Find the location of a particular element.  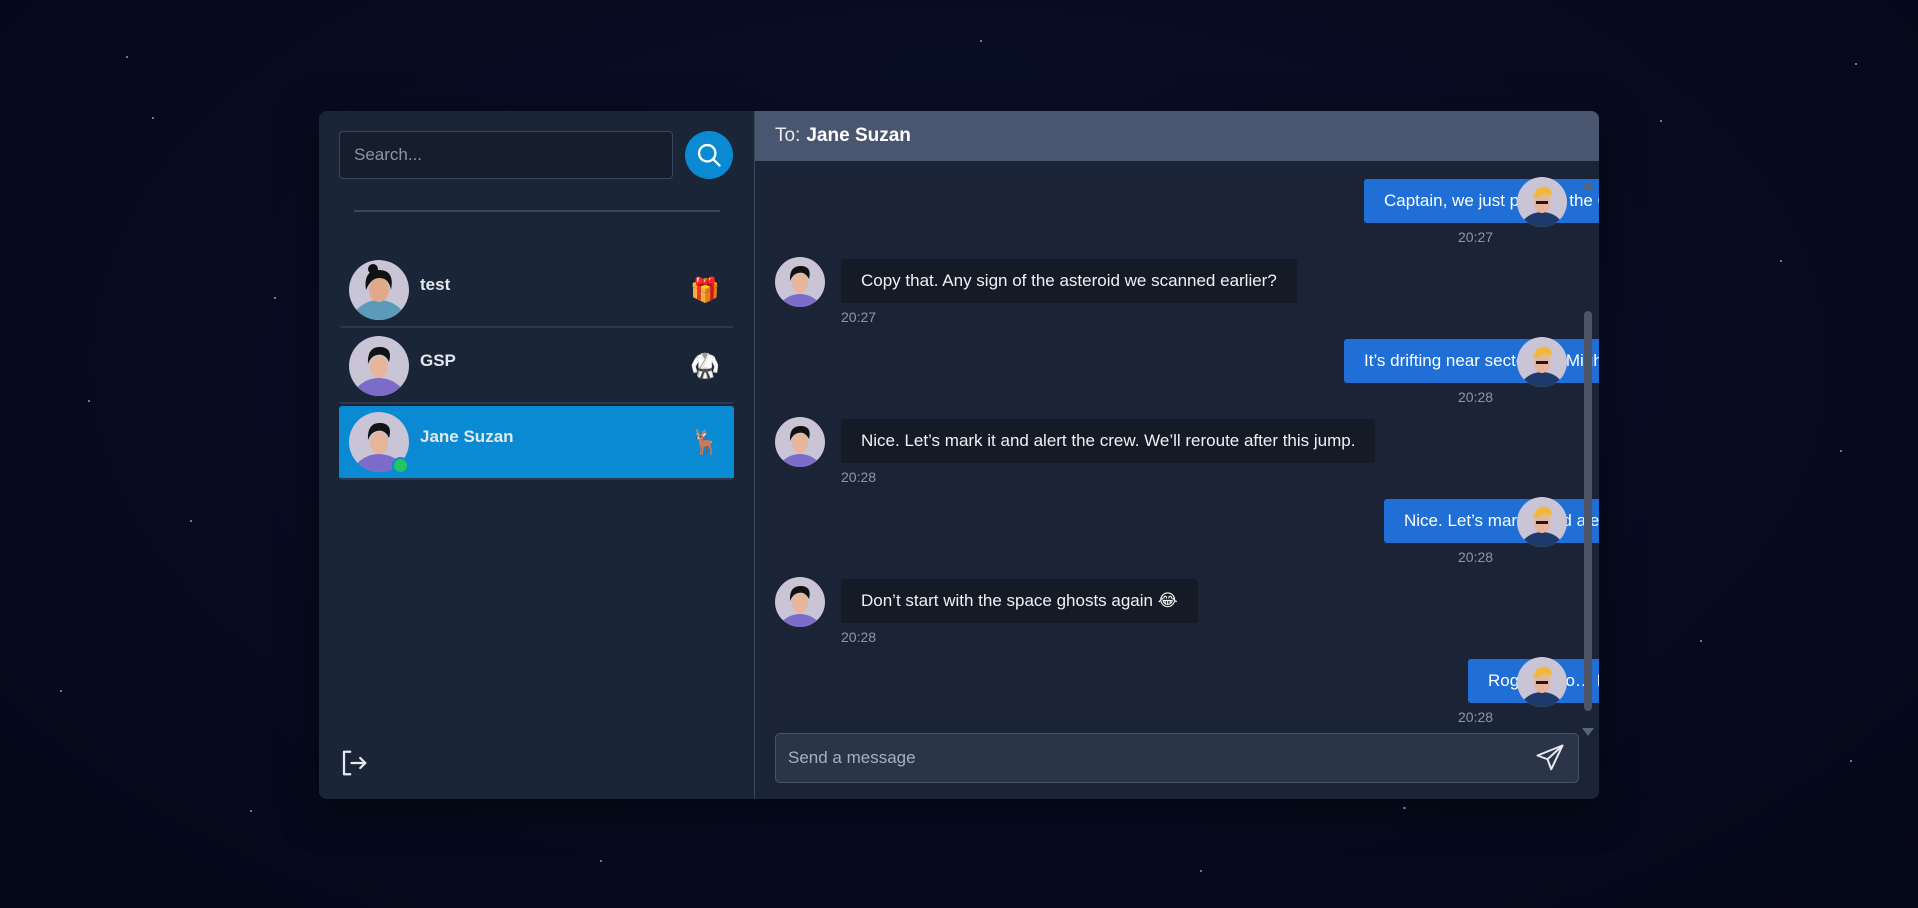

send-button is located at coordinates (1550, 758).